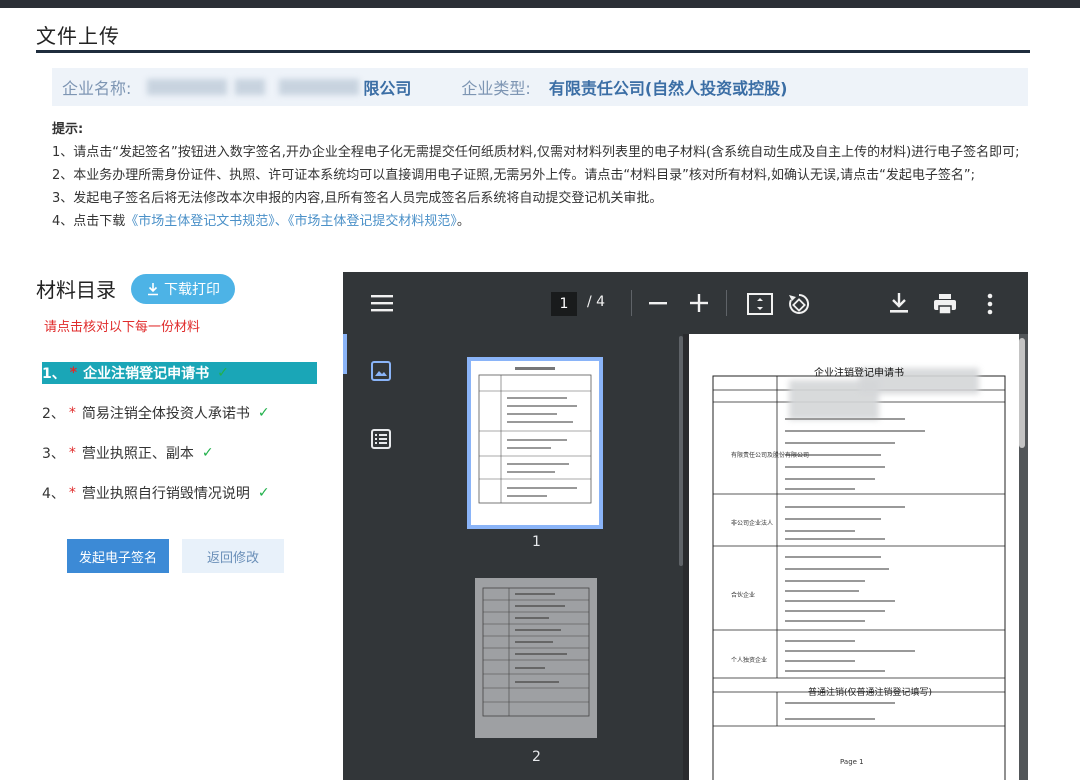 The width and height of the screenshot is (1080, 784). I want to click on company-type-value: 有限责任公司(自然人投资或控股), so click(668, 88).